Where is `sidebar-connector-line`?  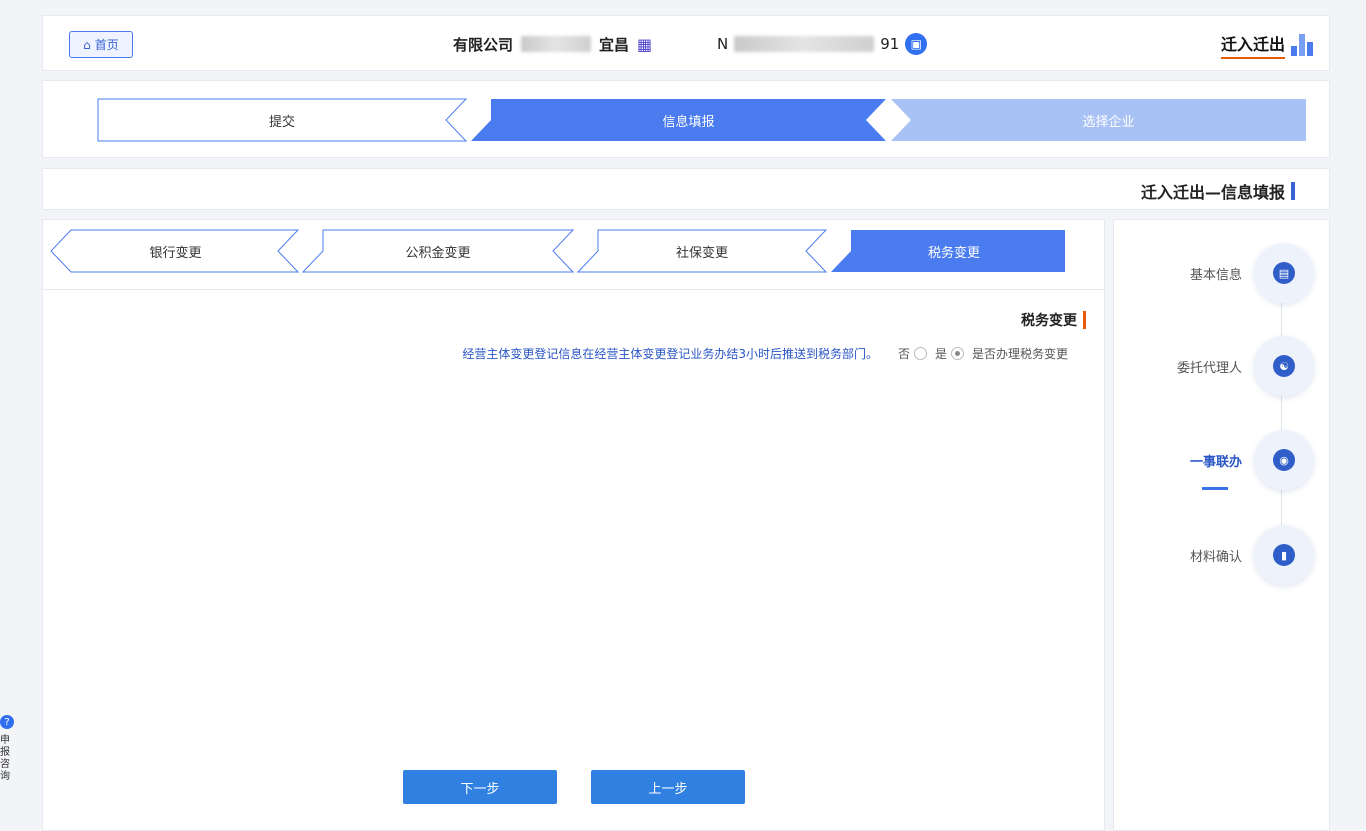 sidebar-connector-line is located at coordinates (1281, 415).